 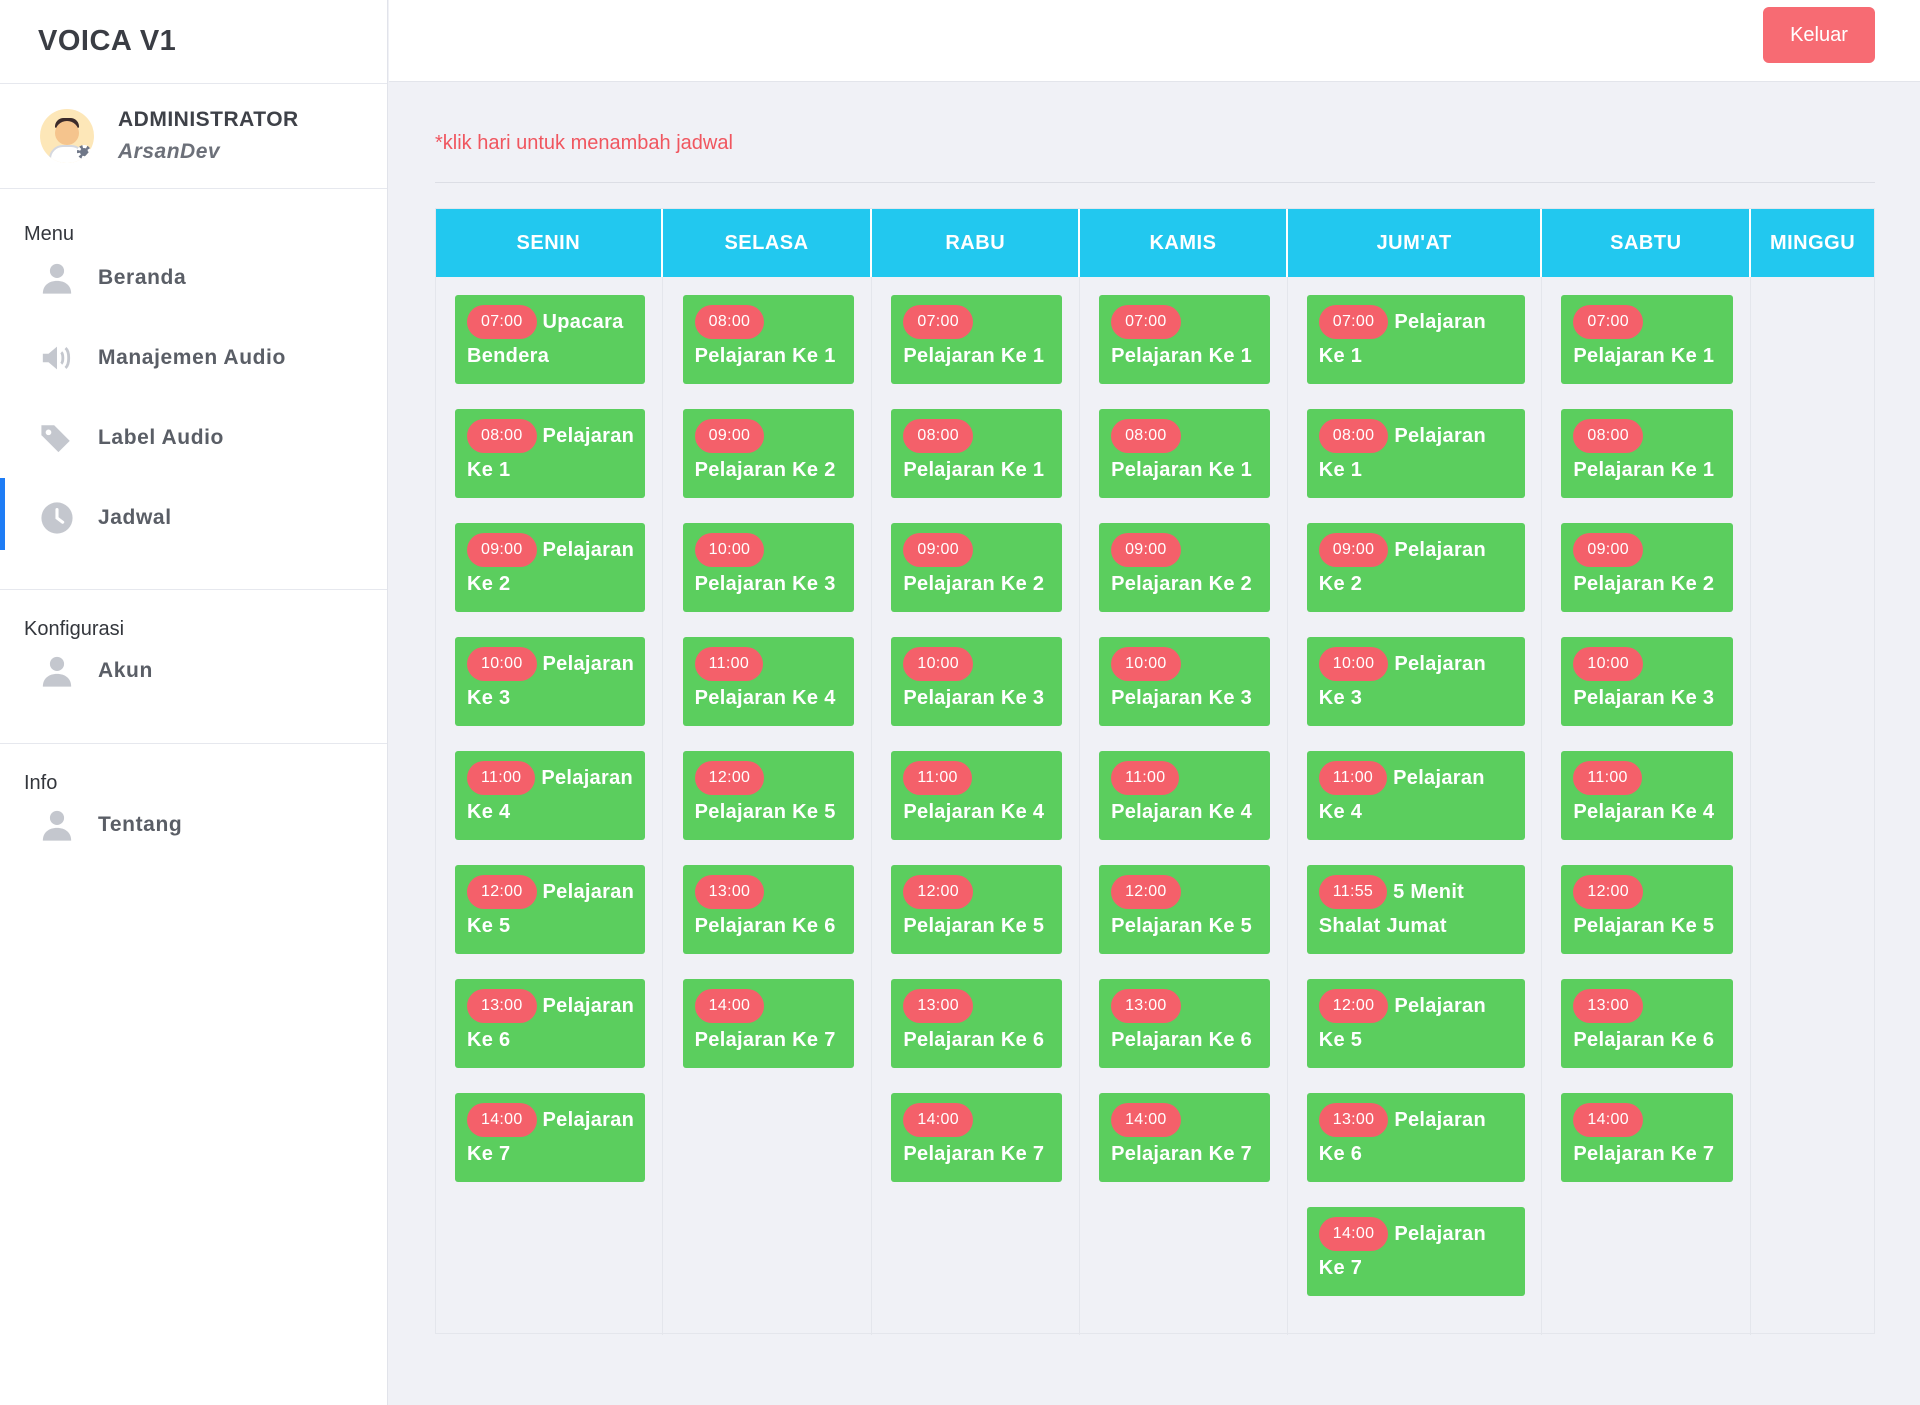 I want to click on time-badge: 10:00, so click(x=938, y=664).